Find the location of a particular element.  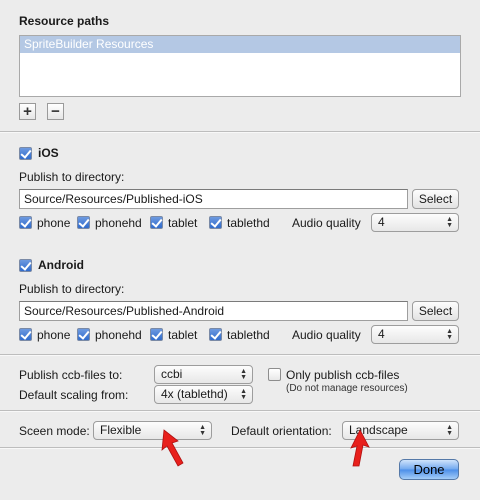

android-publish-label: Publish to directory: is located at coordinates (72, 289).